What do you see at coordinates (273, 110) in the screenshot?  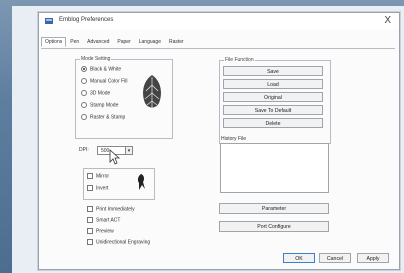 I see `save-to-default-button: Save To Default` at bounding box center [273, 110].